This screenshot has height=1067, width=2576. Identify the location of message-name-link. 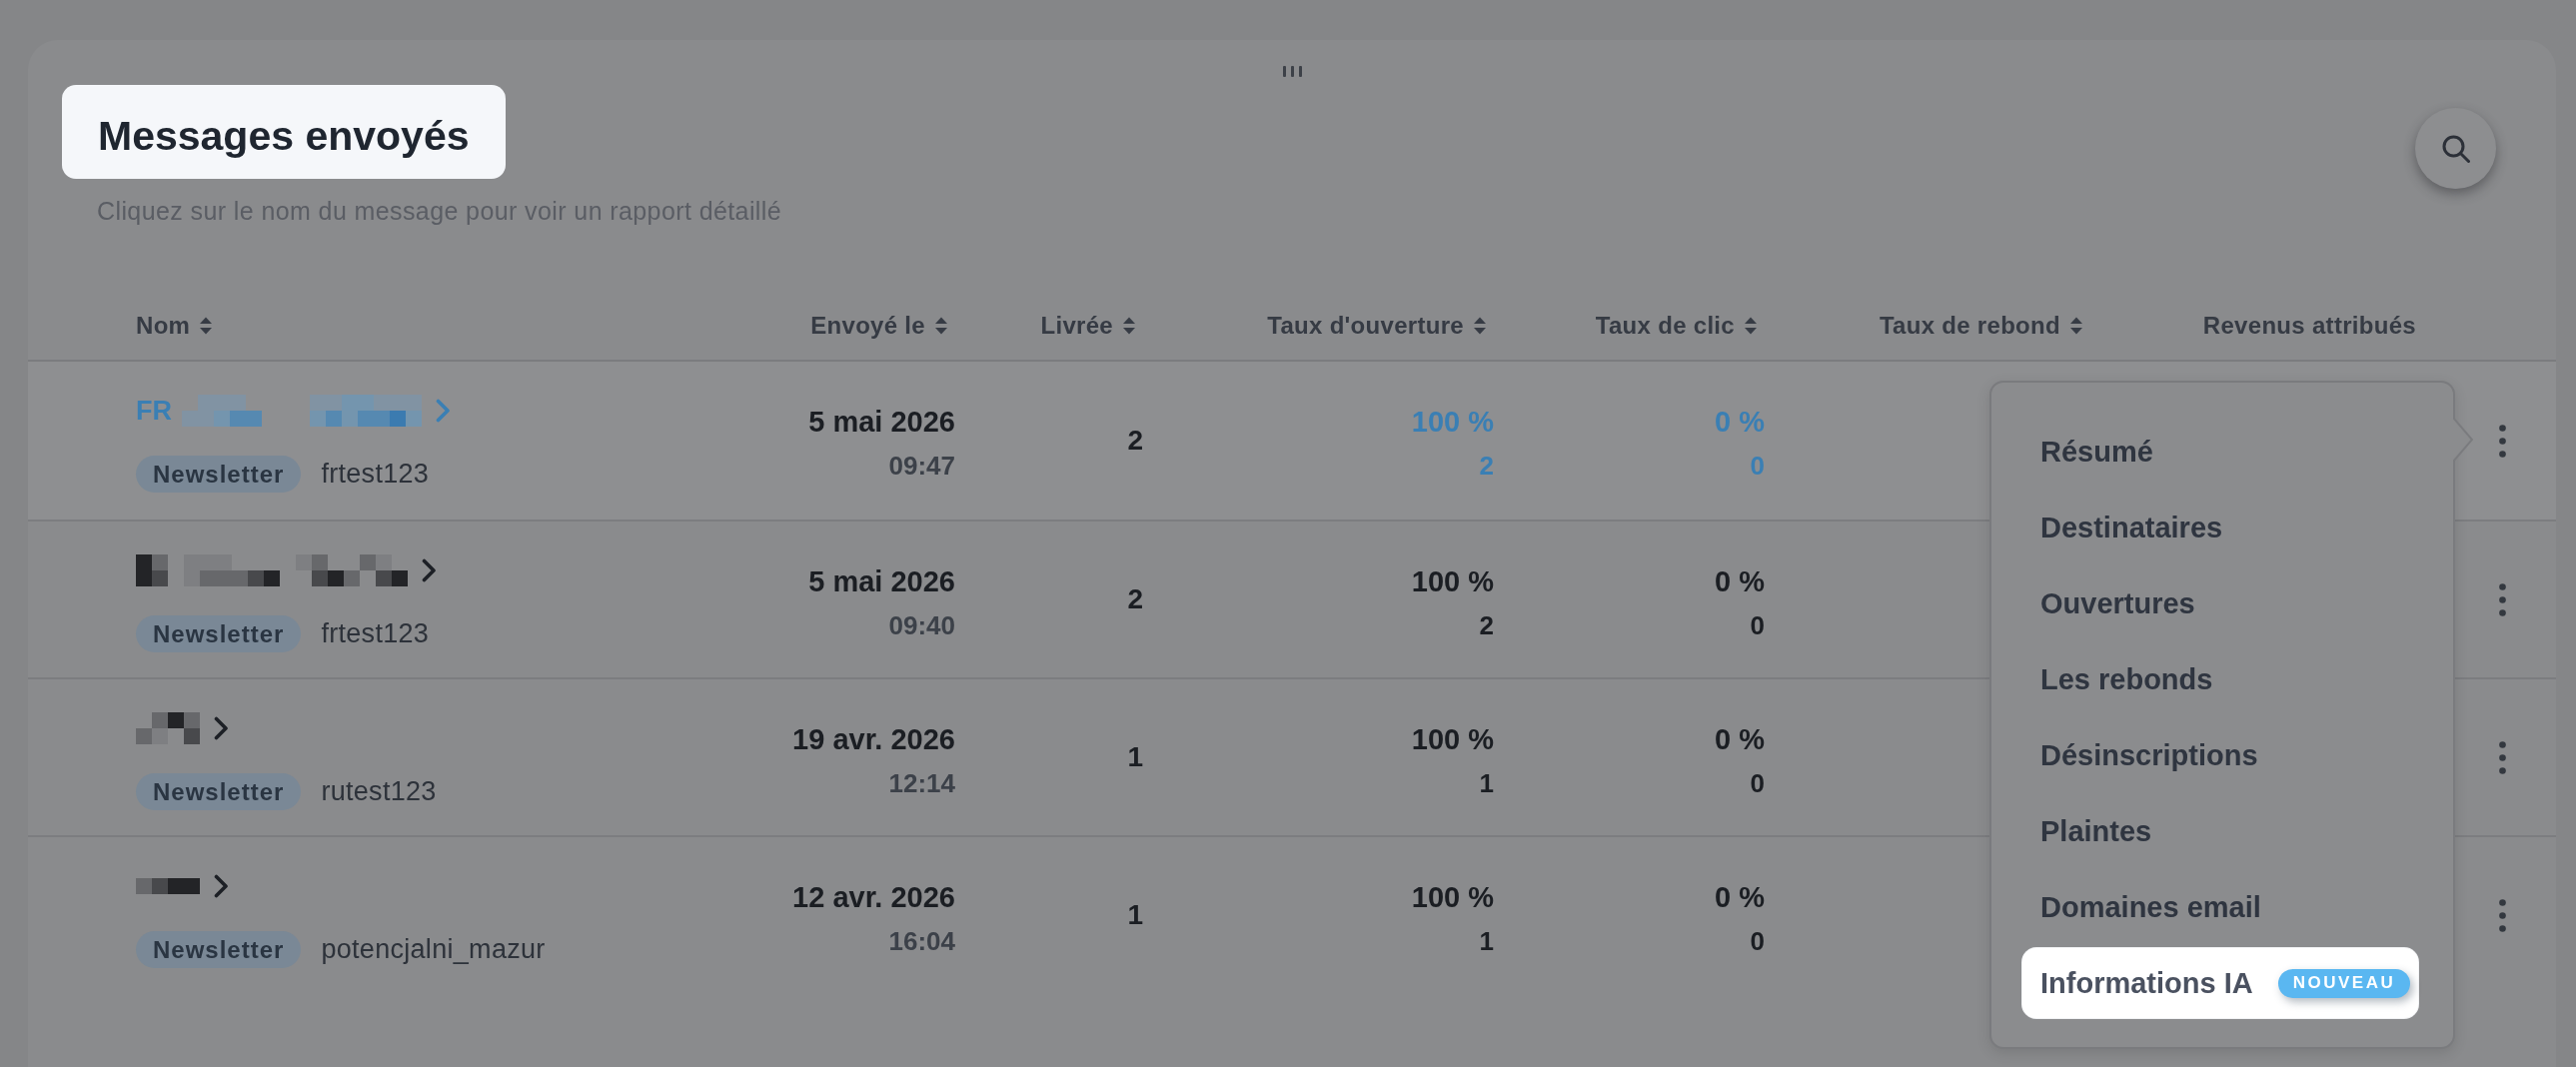
(182, 728).